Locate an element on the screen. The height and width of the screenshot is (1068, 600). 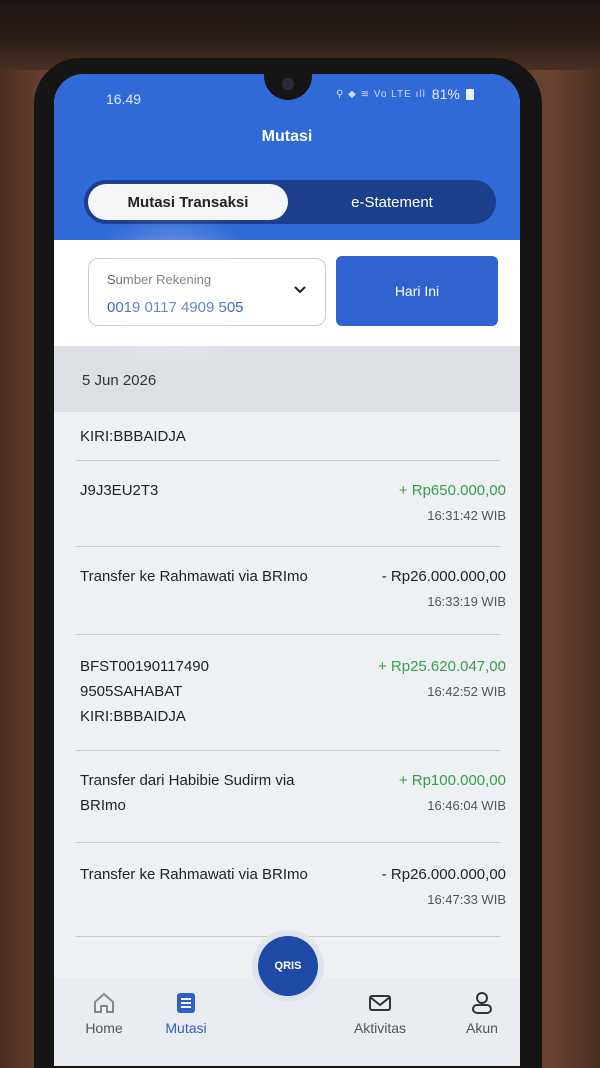
transaction-description: KIRI:BBBAIDJA is located at coordinates (133, 436).